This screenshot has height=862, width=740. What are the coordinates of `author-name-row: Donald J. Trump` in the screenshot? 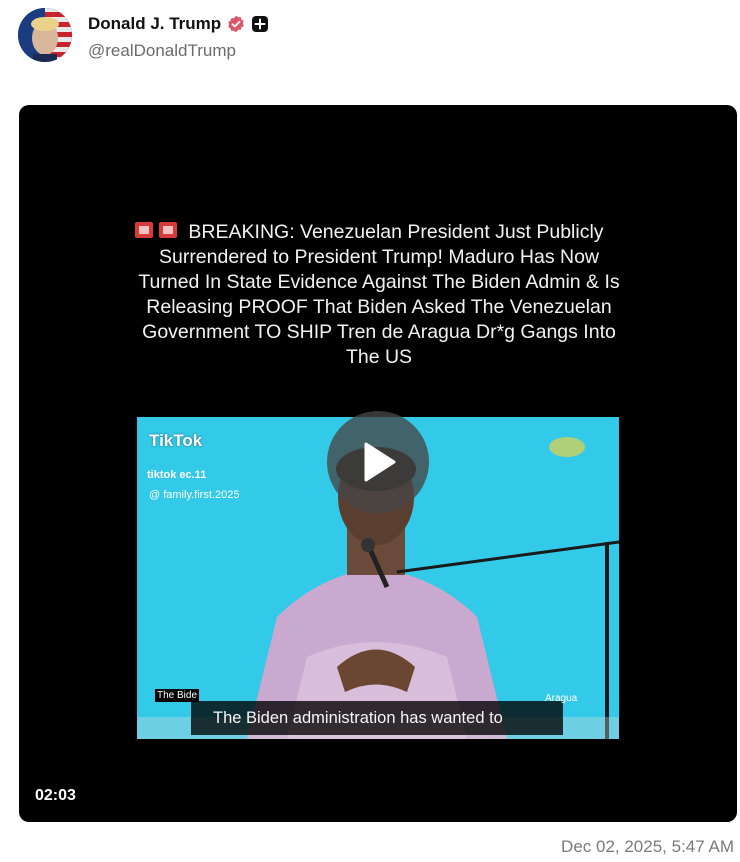 It's located at (178, 24).